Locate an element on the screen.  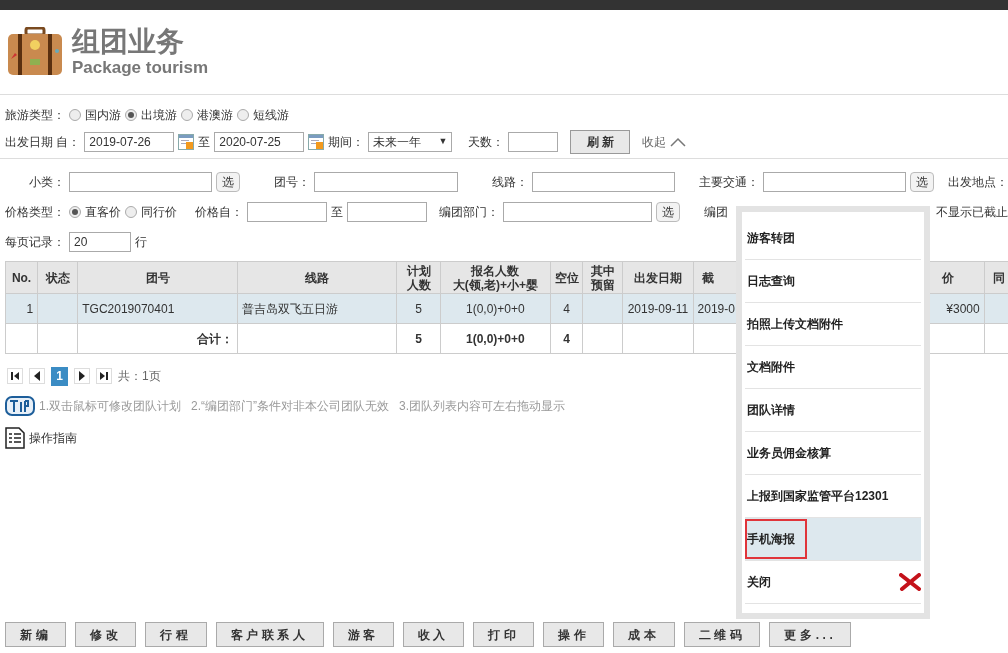
next-page-icon is located at coordinates (82, 376).